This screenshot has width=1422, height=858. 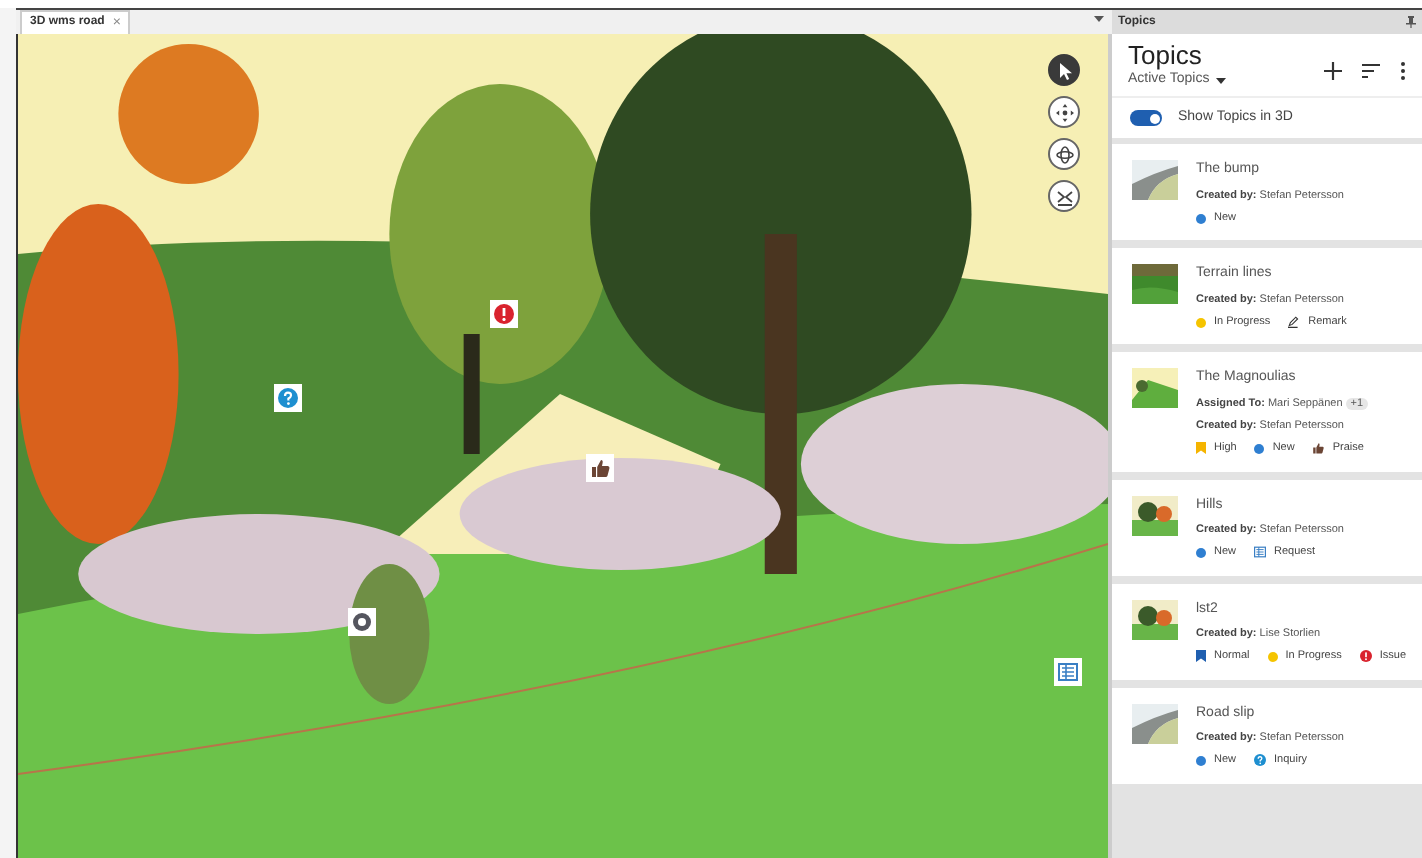 I want to click on more-icon, so click(x=1403, y=70).